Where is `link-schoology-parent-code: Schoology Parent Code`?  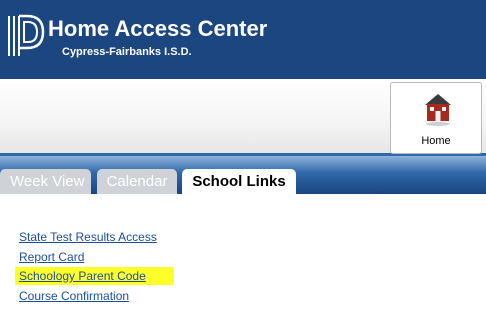
link-schoology-parent-code: Schoology Parent Code is located at coordinates (82, 276).